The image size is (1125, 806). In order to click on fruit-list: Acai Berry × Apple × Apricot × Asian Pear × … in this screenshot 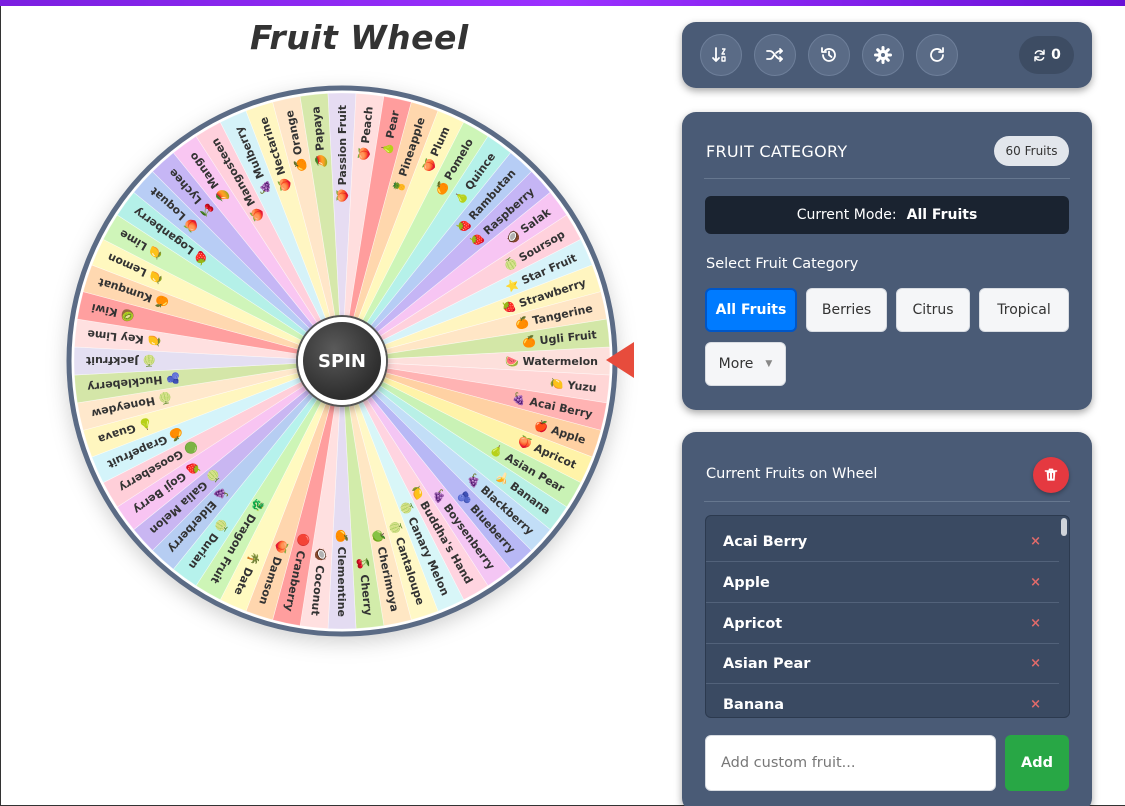, I will do `click(887, 616)`.